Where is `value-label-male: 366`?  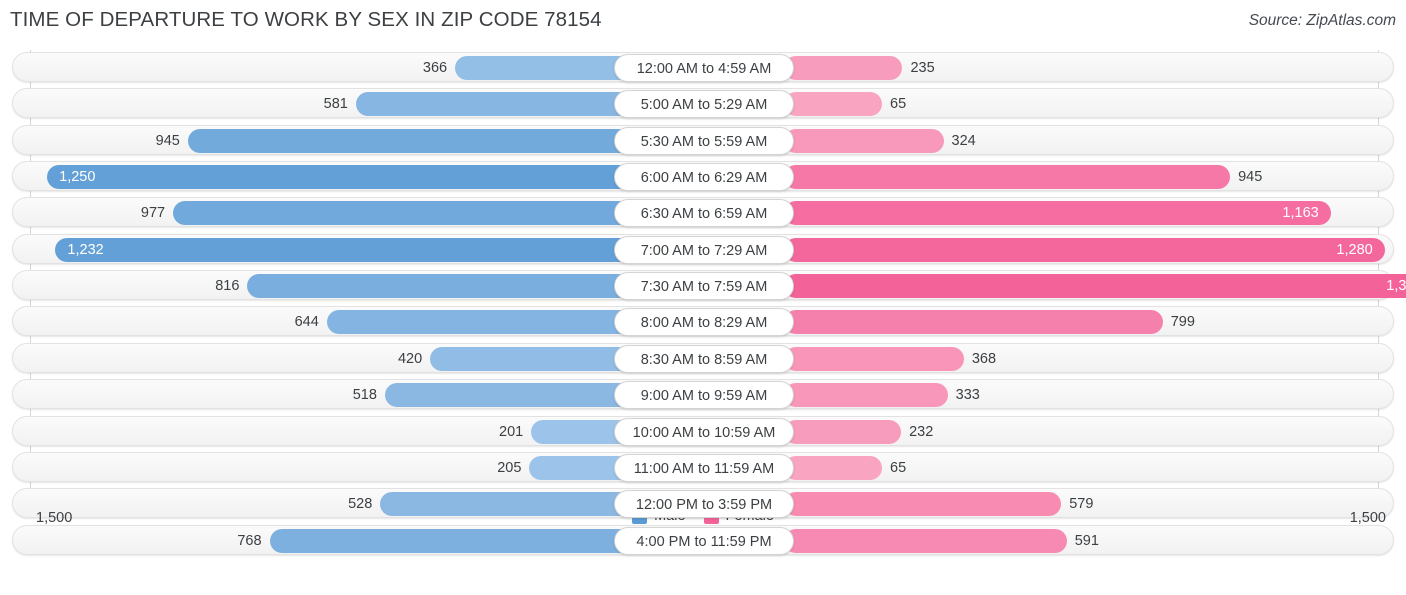 value-label-male: 366 is located at coordinates (435, 68).